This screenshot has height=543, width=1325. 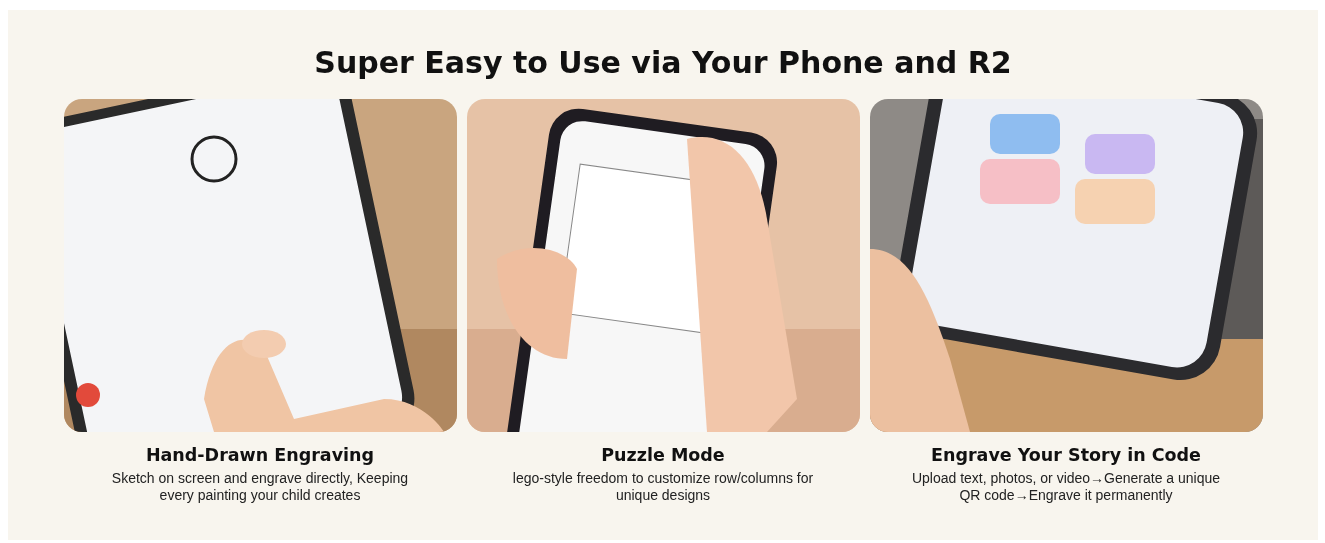 What do you see at coordinates (663, 487) in the screenshot?
I see `feature-description: lego-style freedom to customize row/columns for unique designs` at bounding box center [663, 487].